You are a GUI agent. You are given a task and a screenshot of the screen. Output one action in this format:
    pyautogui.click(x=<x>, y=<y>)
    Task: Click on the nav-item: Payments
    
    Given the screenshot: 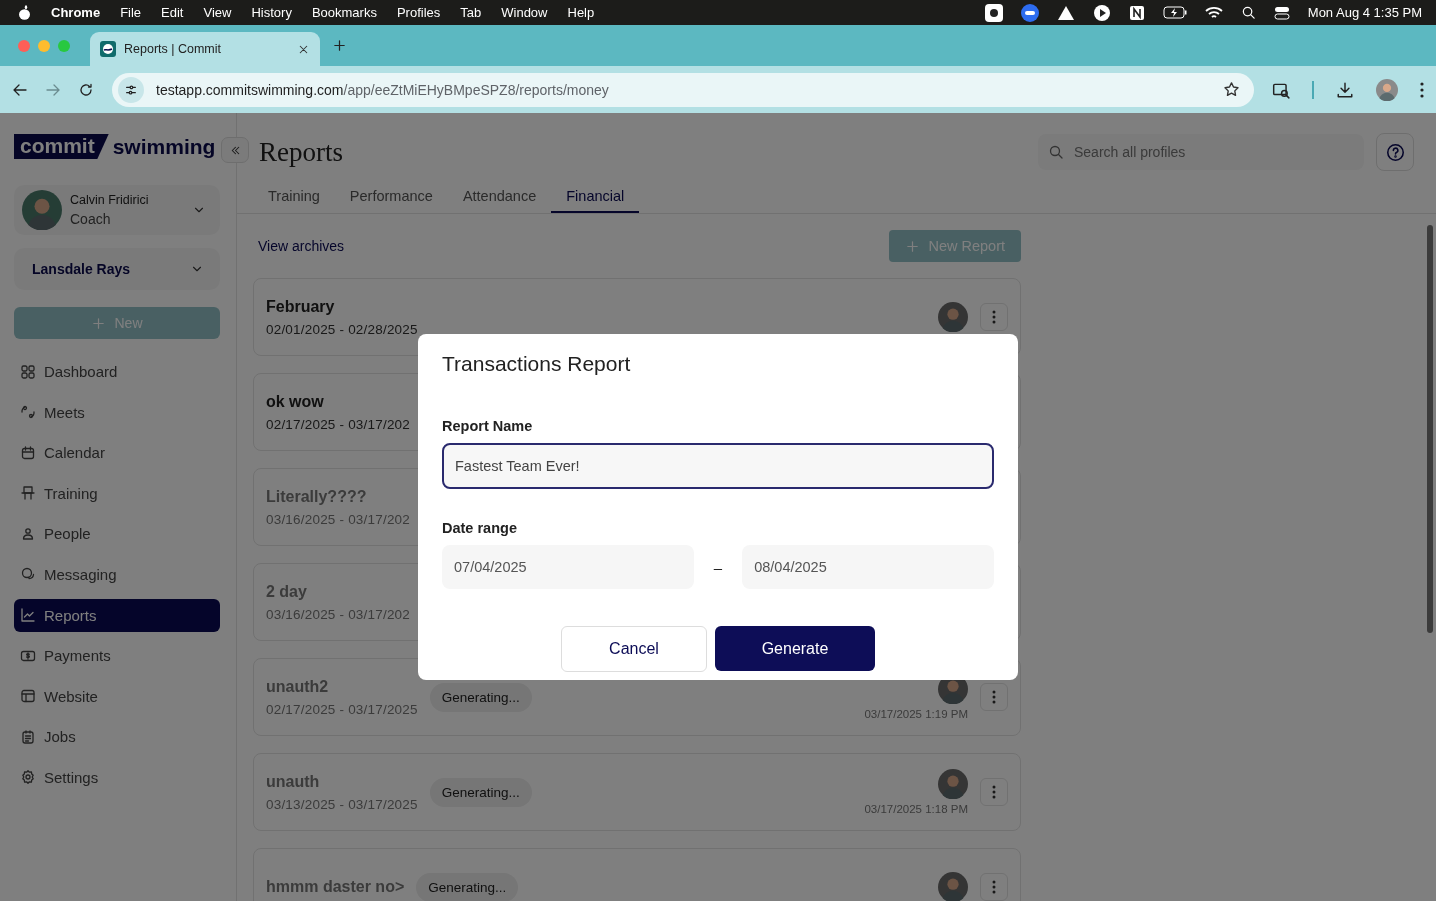 What is the action you would take?
    pyautogui.click(x=117, y=656)
    